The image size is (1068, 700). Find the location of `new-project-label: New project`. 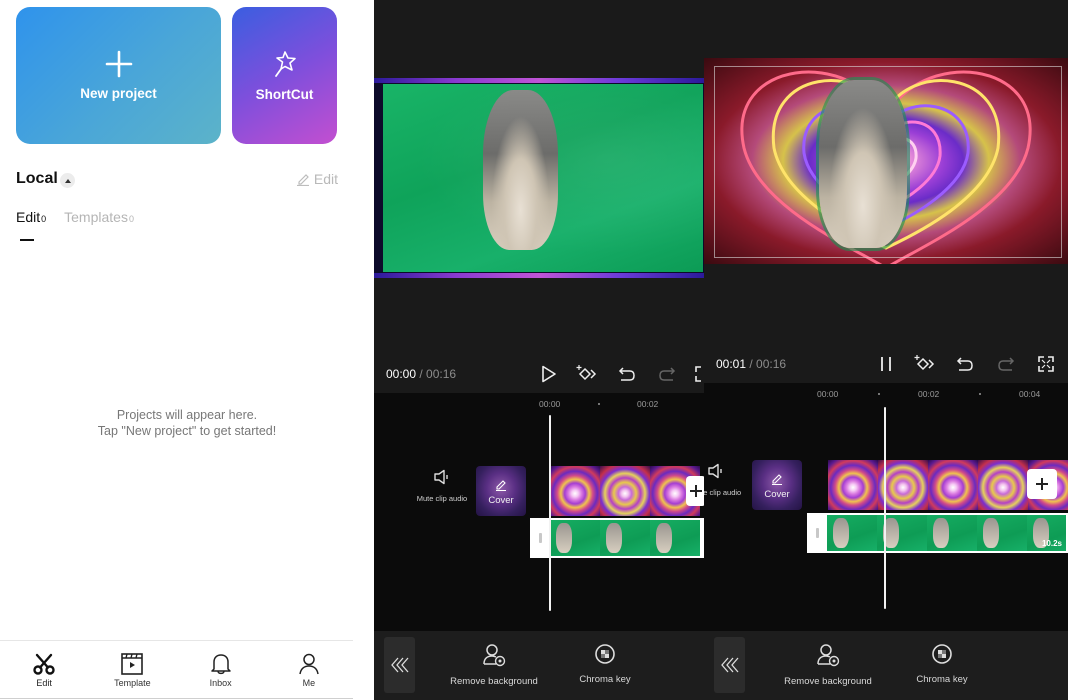

new-project-label: New project is located at coordinates (118, 93).